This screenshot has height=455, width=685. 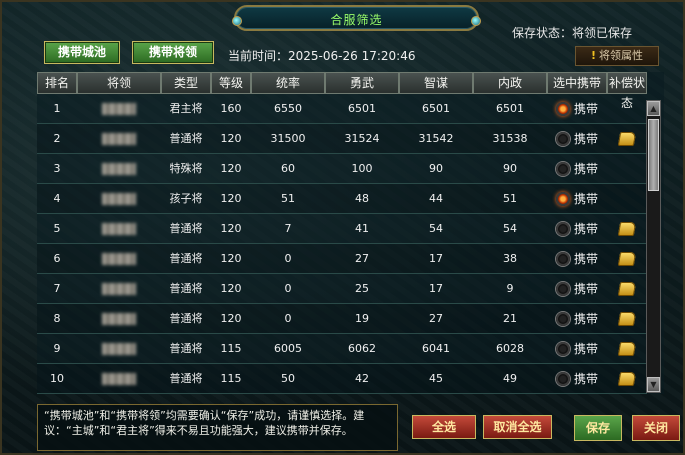 I want to click on title-frame: 合服筛选, so click(x=356, y=18).